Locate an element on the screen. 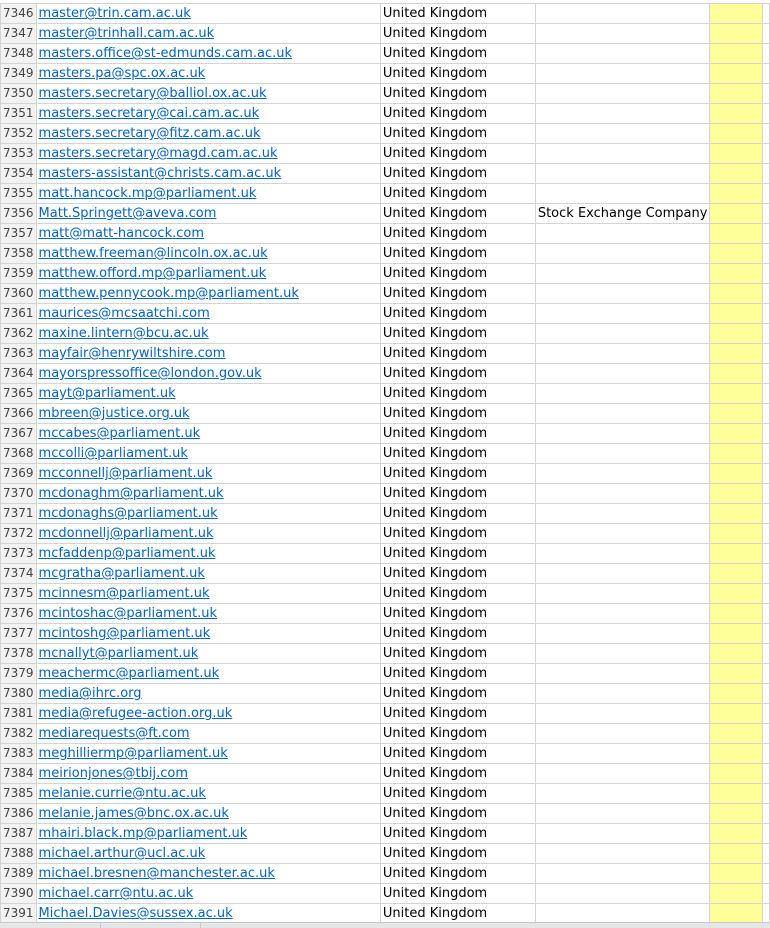 The height and width of the screenshot is (928, 770). email-cell: mcintoshg@parliament.uk is located at coordinates (208, 633).